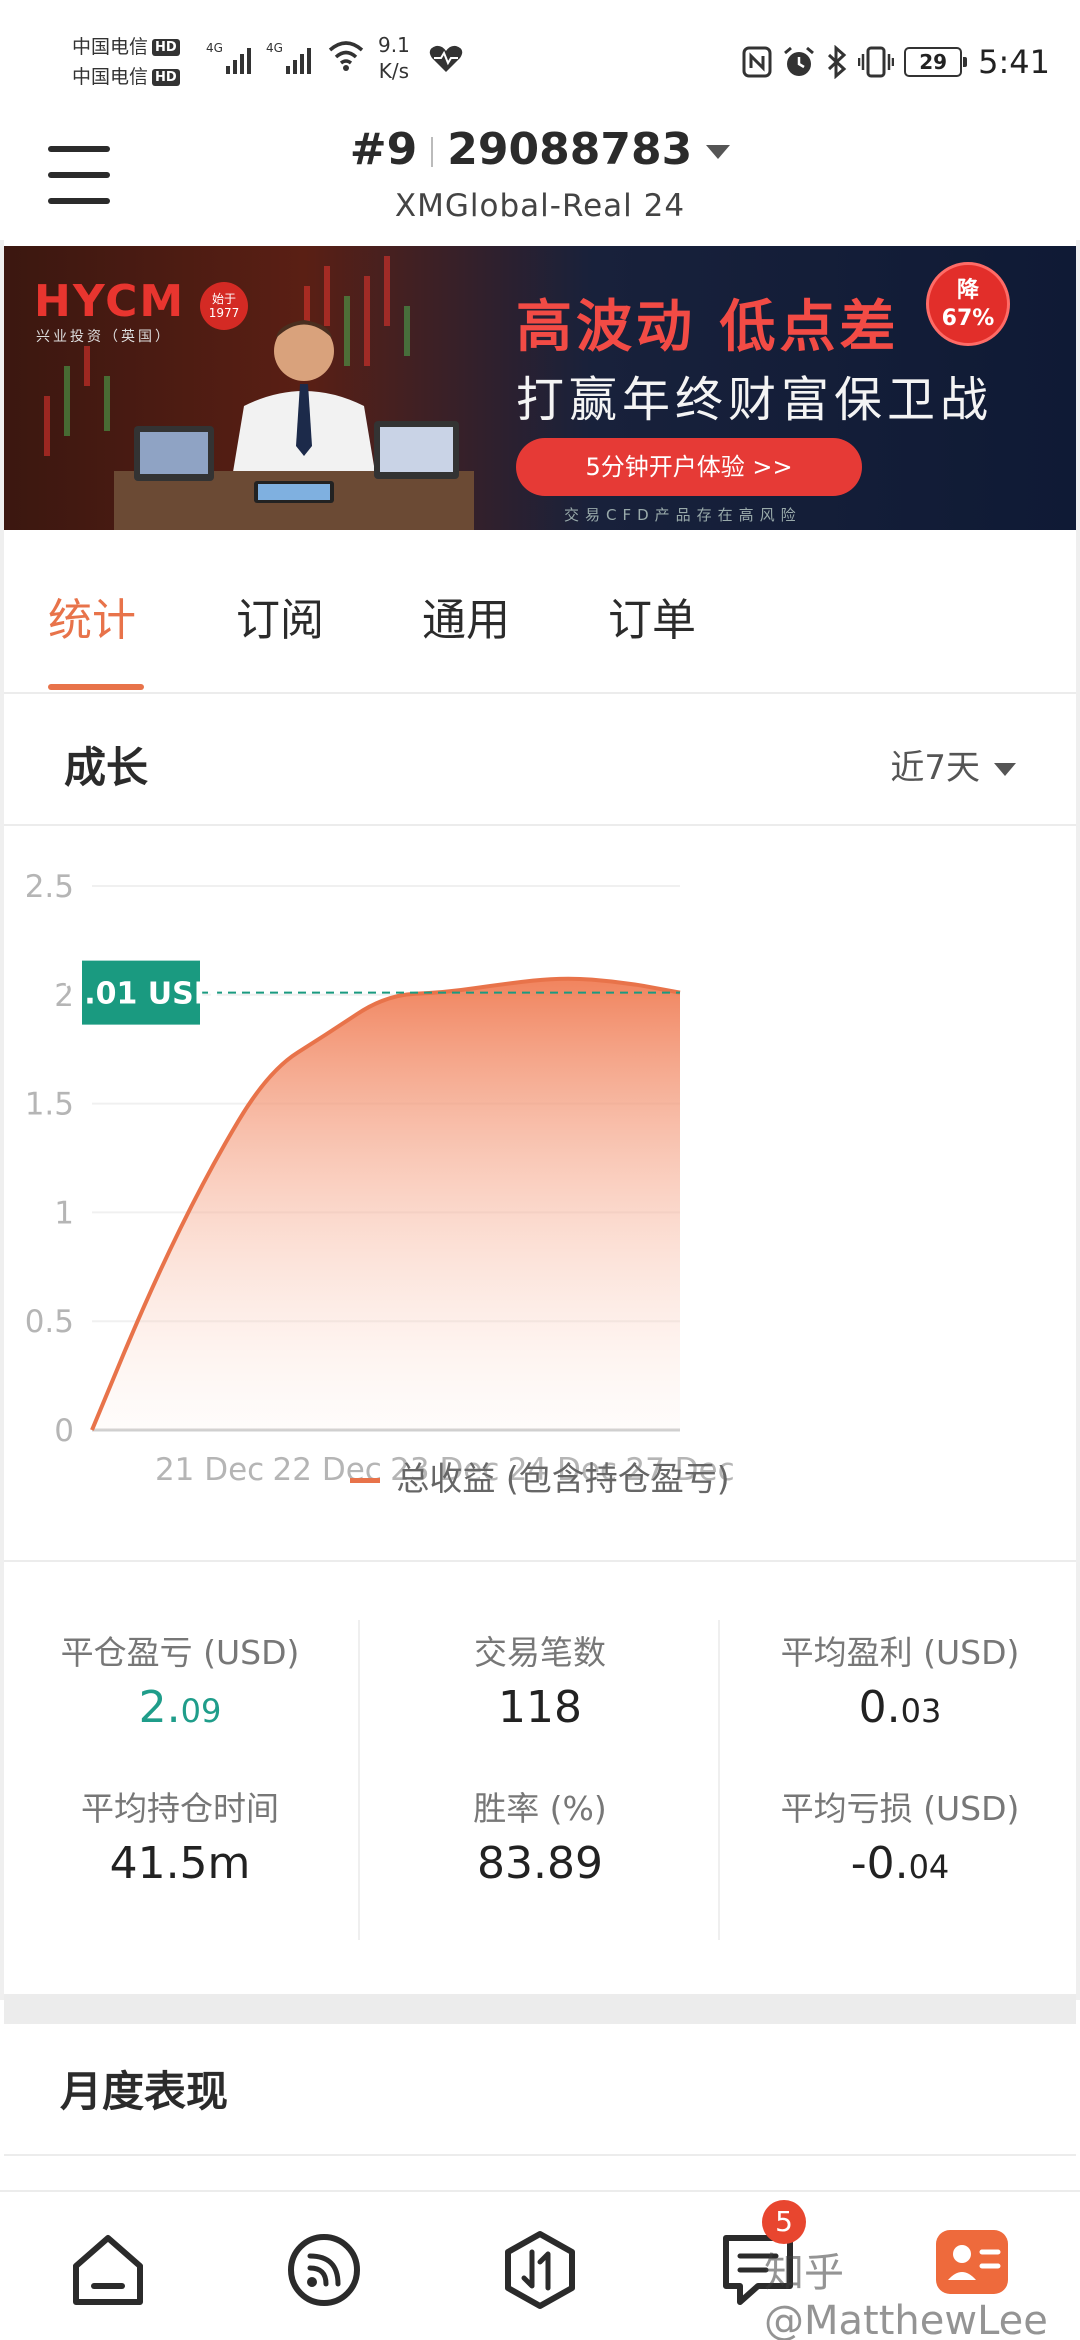 The width and height of the screenshot is (1080, 2340). What do you see at coordinates (540, 2270) in the screenshot?
I see `trade-icon` at bounding box center [540, 2270].